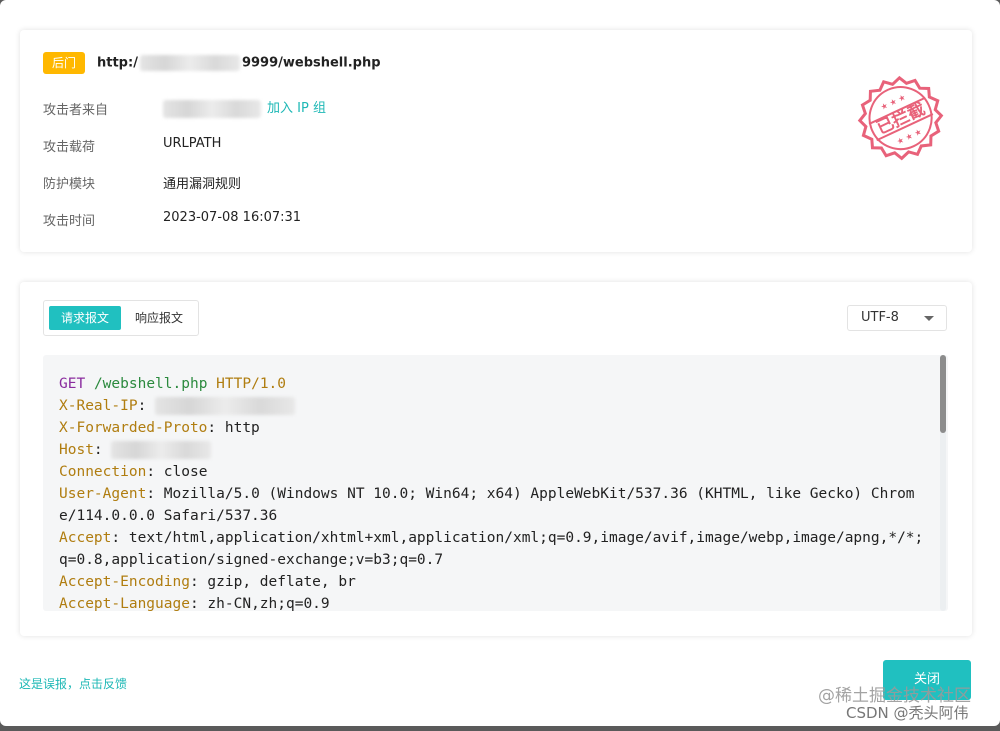 The image size is (1000, 731). Describe the element at coordinates (103, 494) in the screenshot. I see `header-name: User-Agent` at that location.